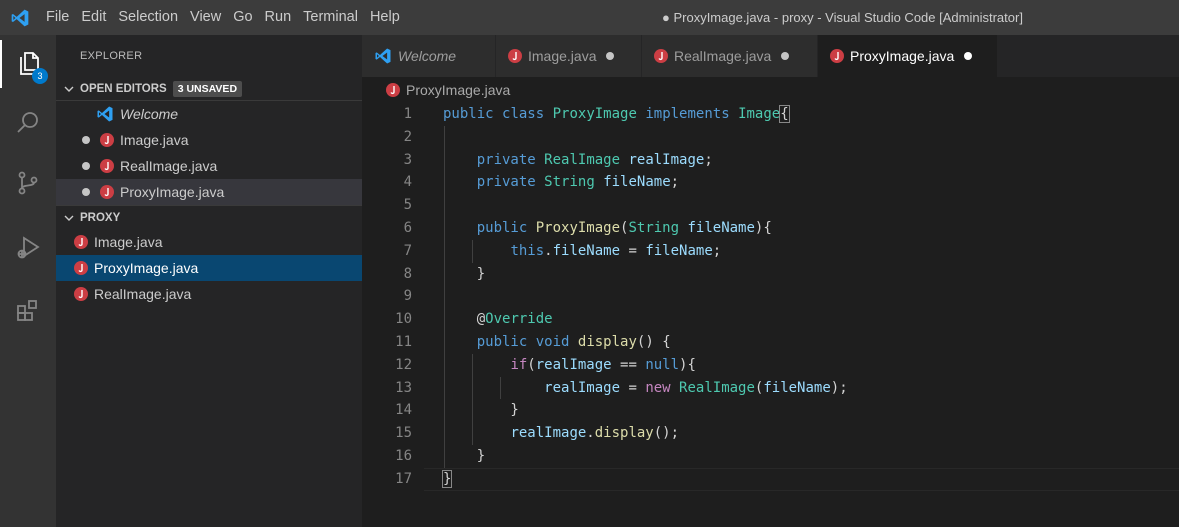  Describe the element at coordinates (209, 294) in the screenshot. I see `file-realimage-java: RealImage.java` at that location.